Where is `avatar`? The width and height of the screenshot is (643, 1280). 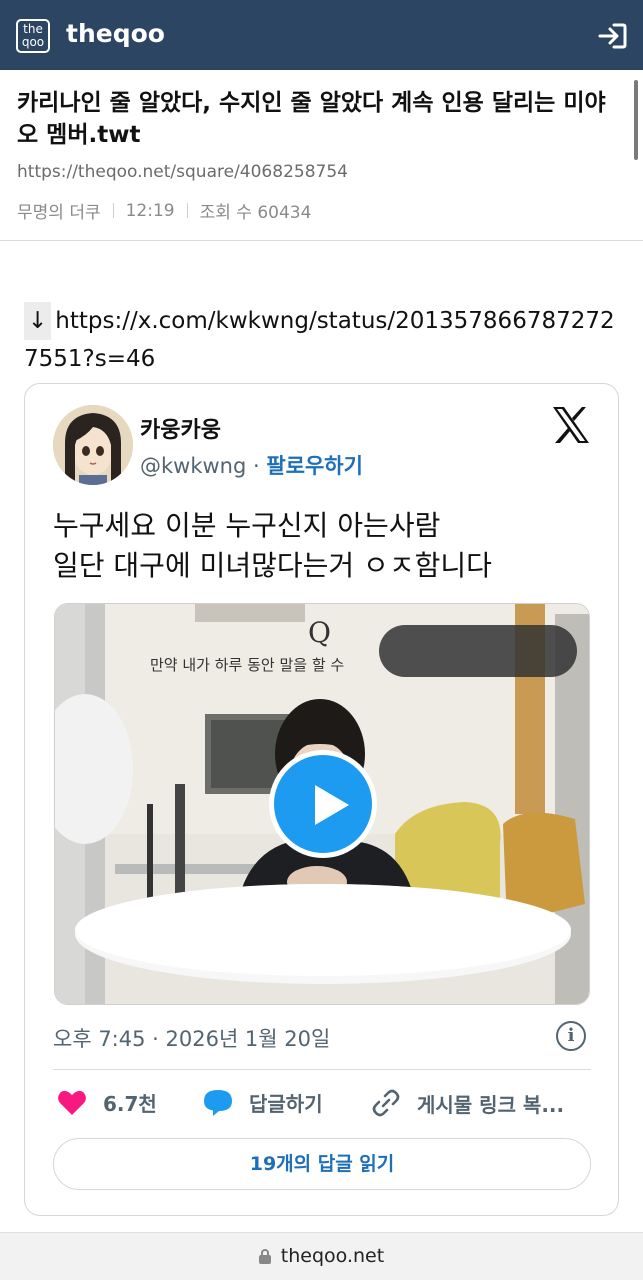 avatar is located at coordinates (93, 445).